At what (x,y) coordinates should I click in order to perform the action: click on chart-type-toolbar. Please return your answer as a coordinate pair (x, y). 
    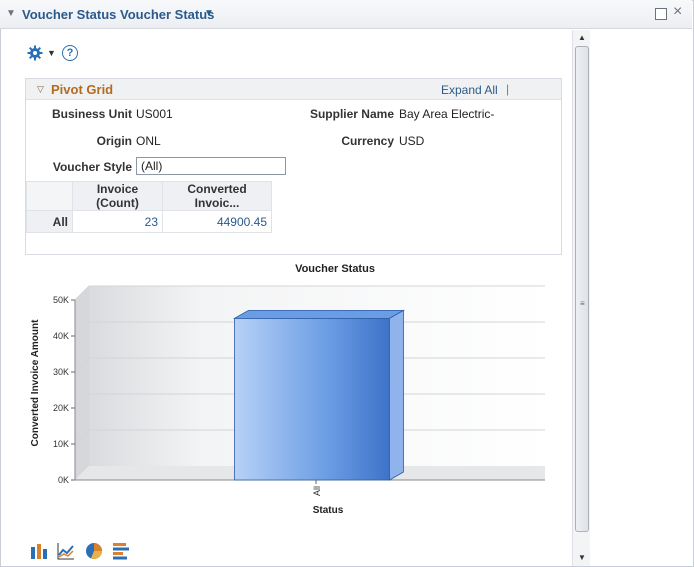
    Looking at the image, I should click on (83, 551).